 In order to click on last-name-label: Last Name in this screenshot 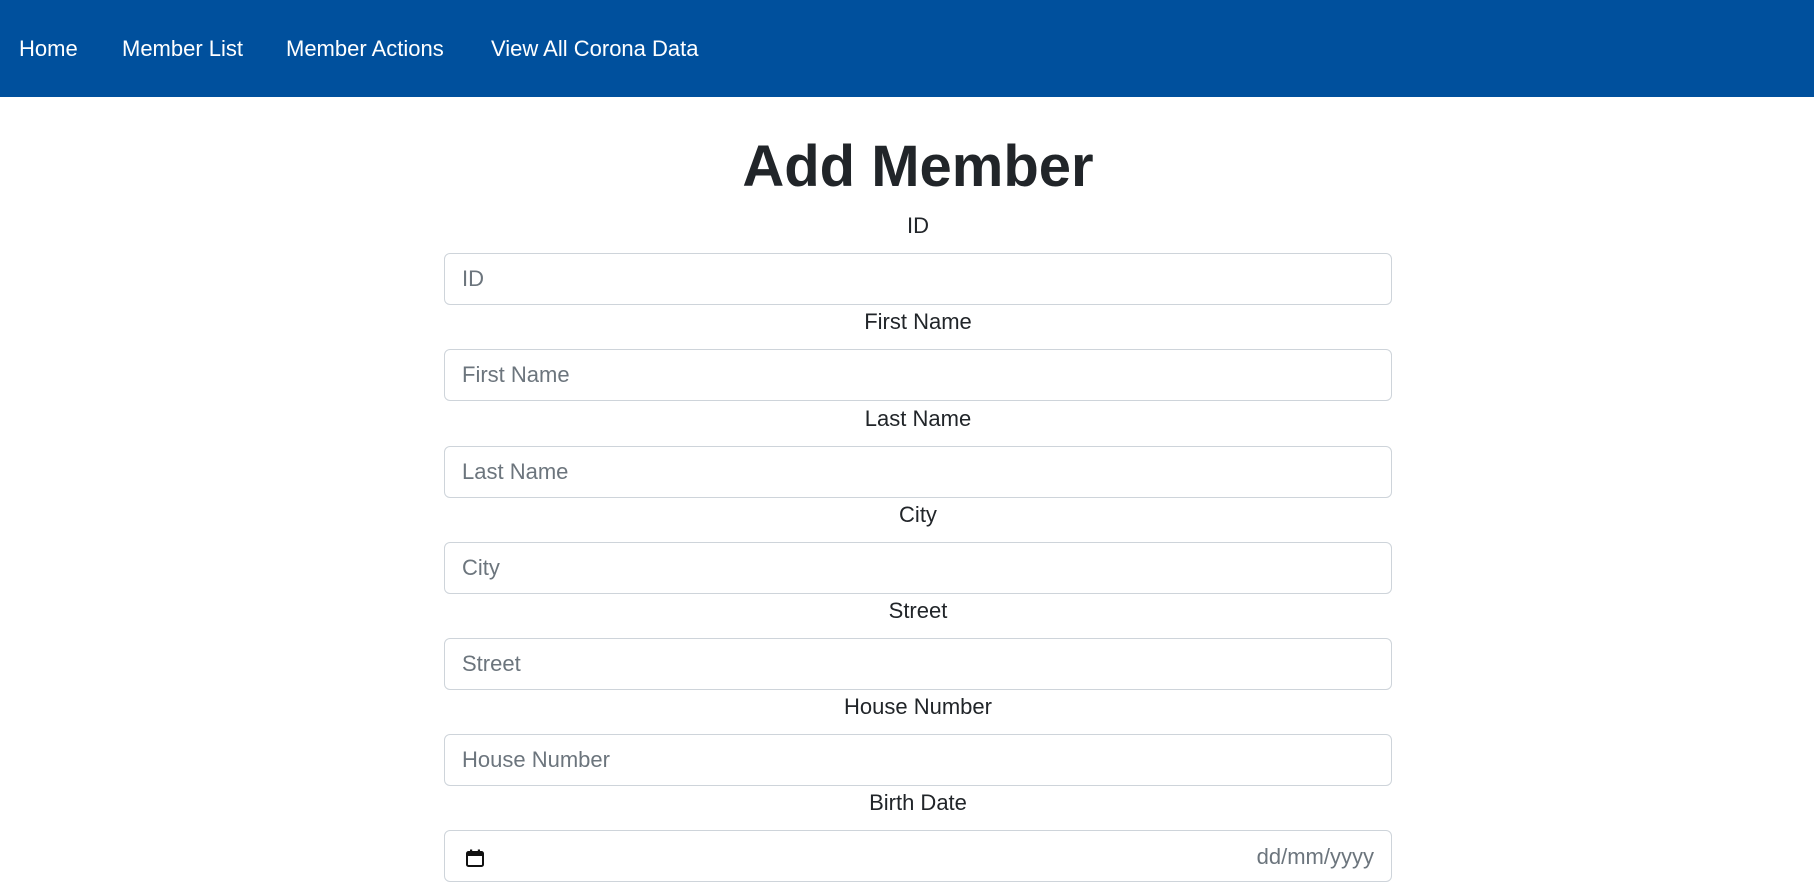, I will do `click(918, 418)`.